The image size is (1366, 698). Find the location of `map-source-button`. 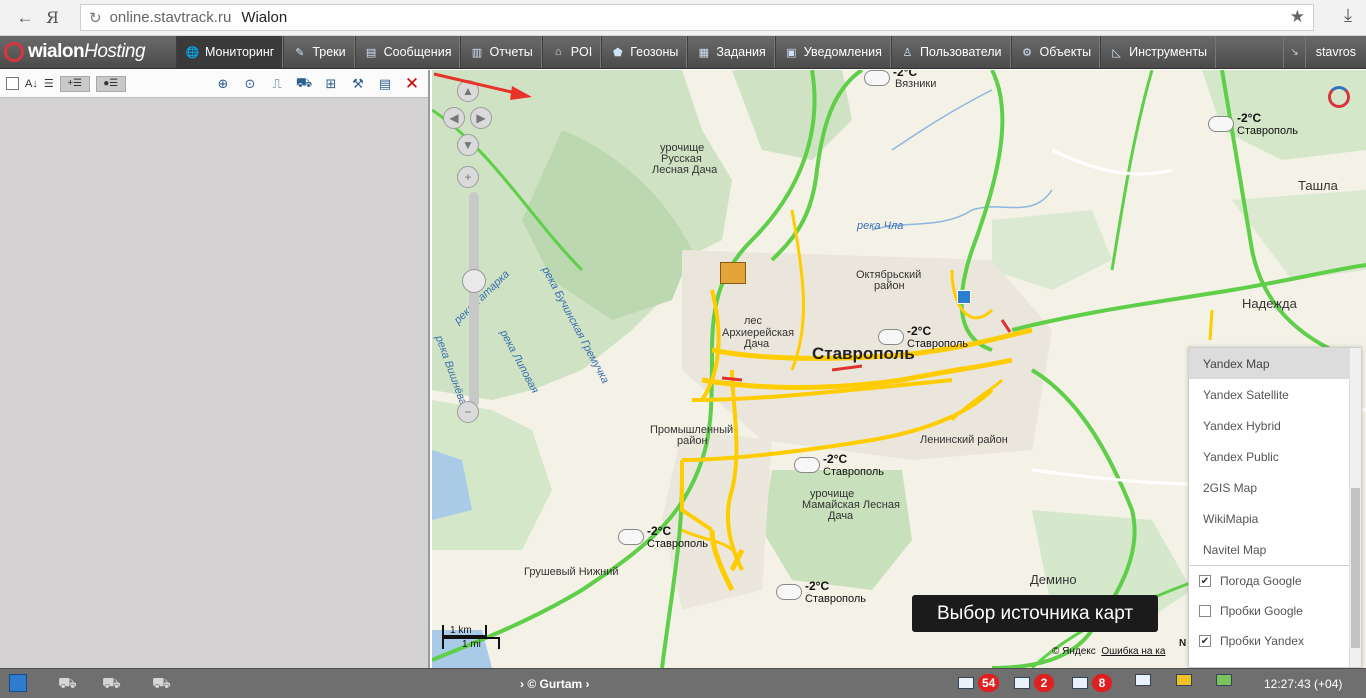

map-source-button is located at coordinates (1224, 680).